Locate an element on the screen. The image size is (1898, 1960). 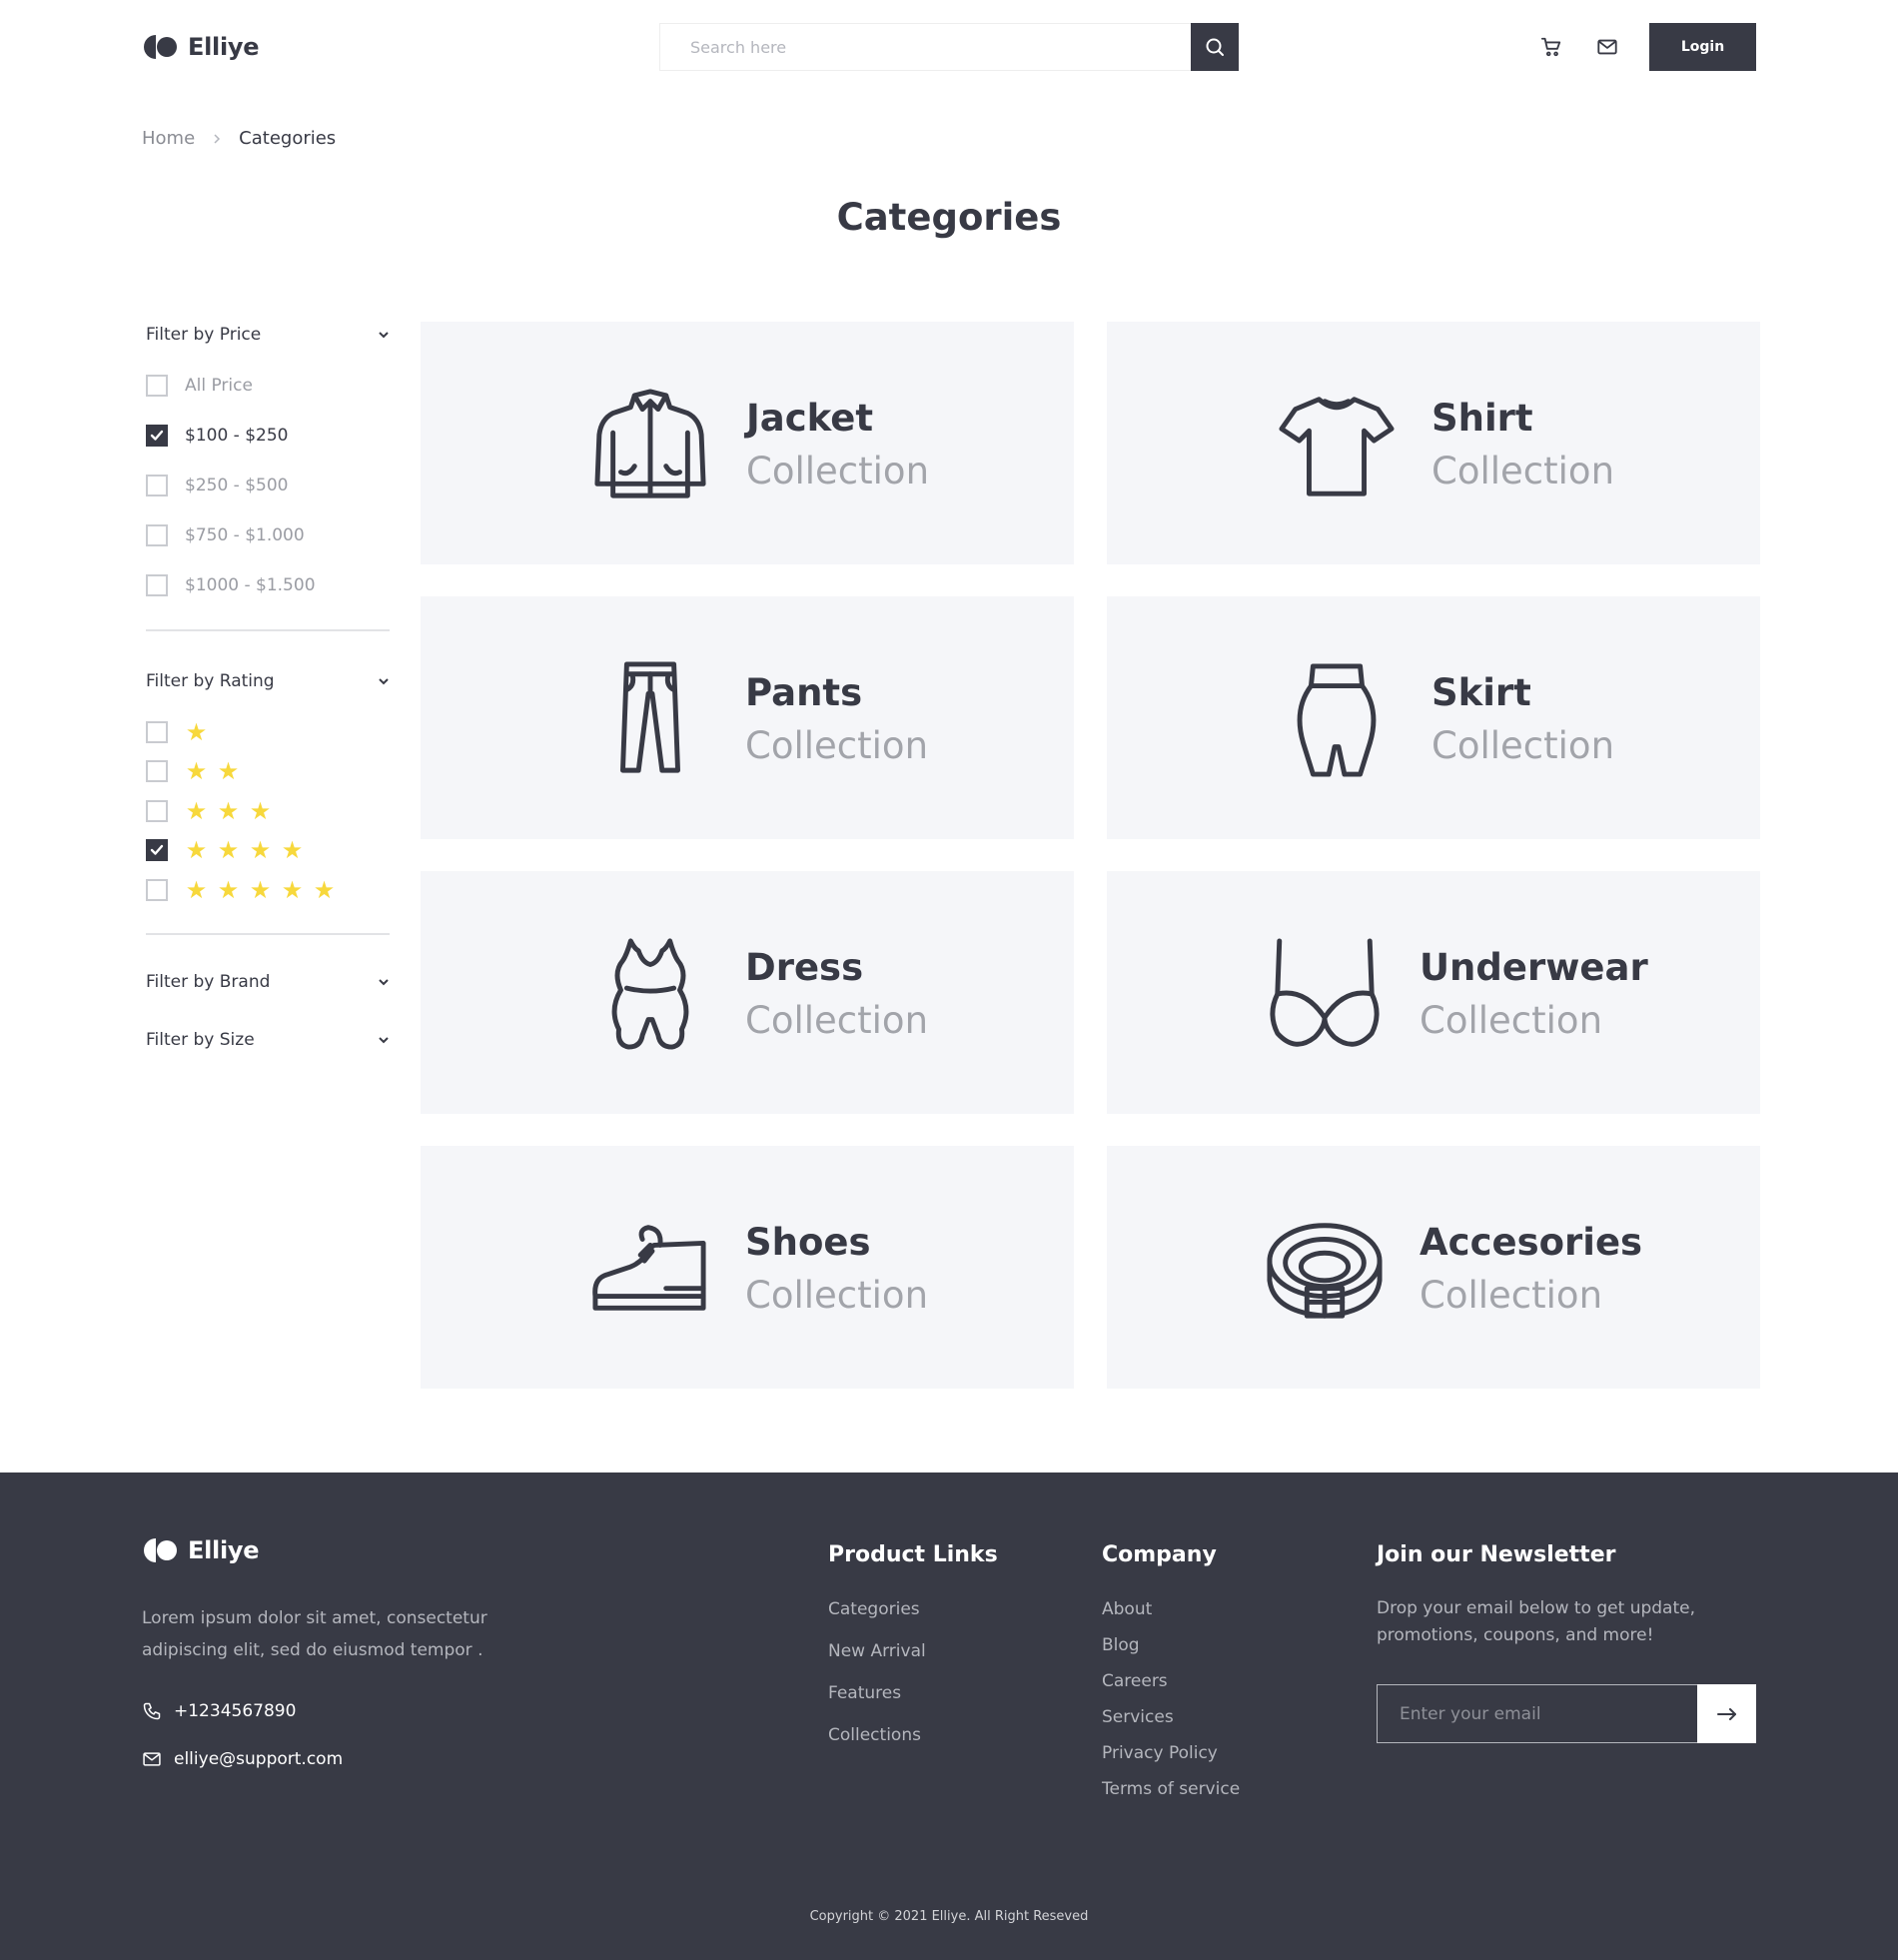
check-icon is located at coordinates (157, 850).